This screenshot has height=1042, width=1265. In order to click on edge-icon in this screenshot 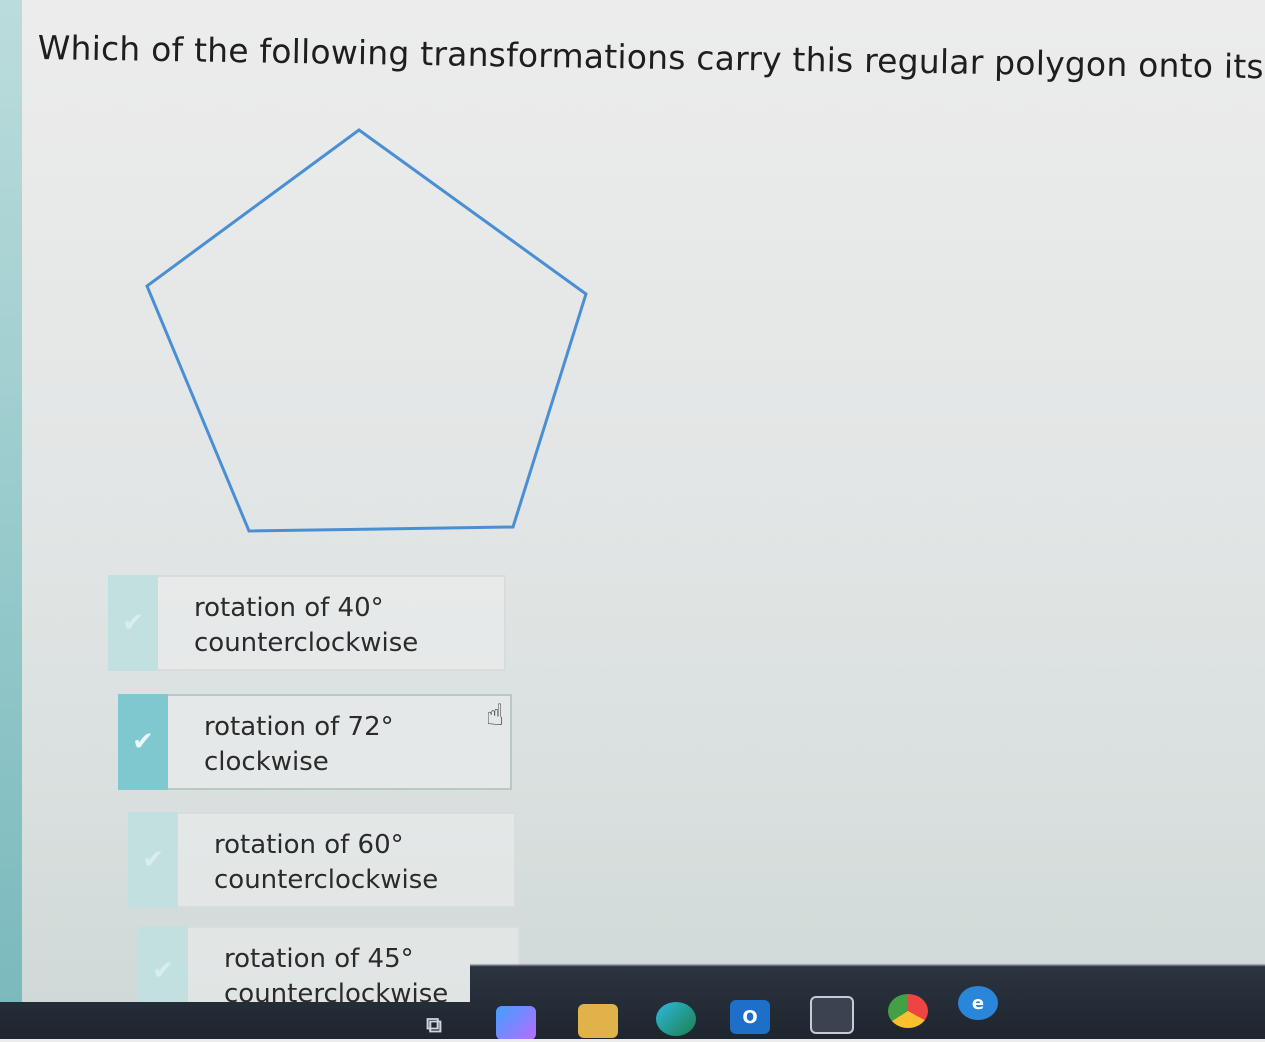, I will do `click(676, 1019)`.